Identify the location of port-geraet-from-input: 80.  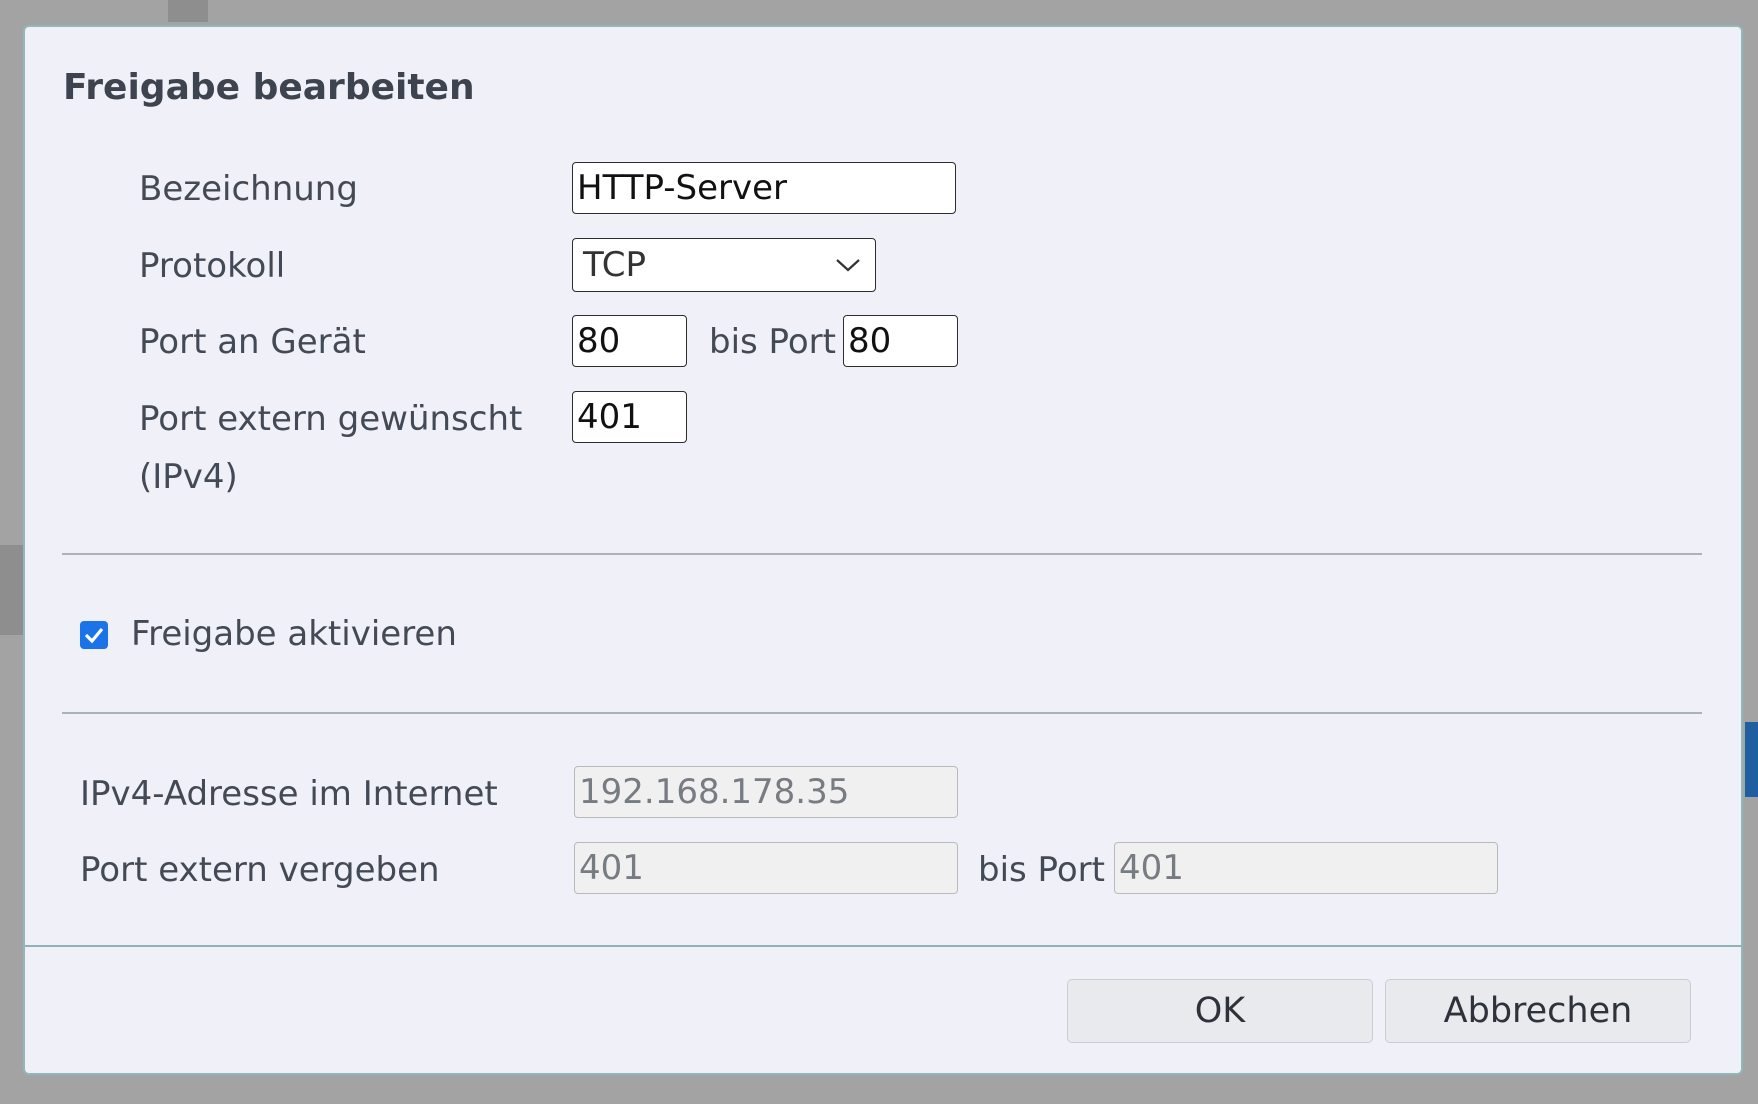
(629, 341).